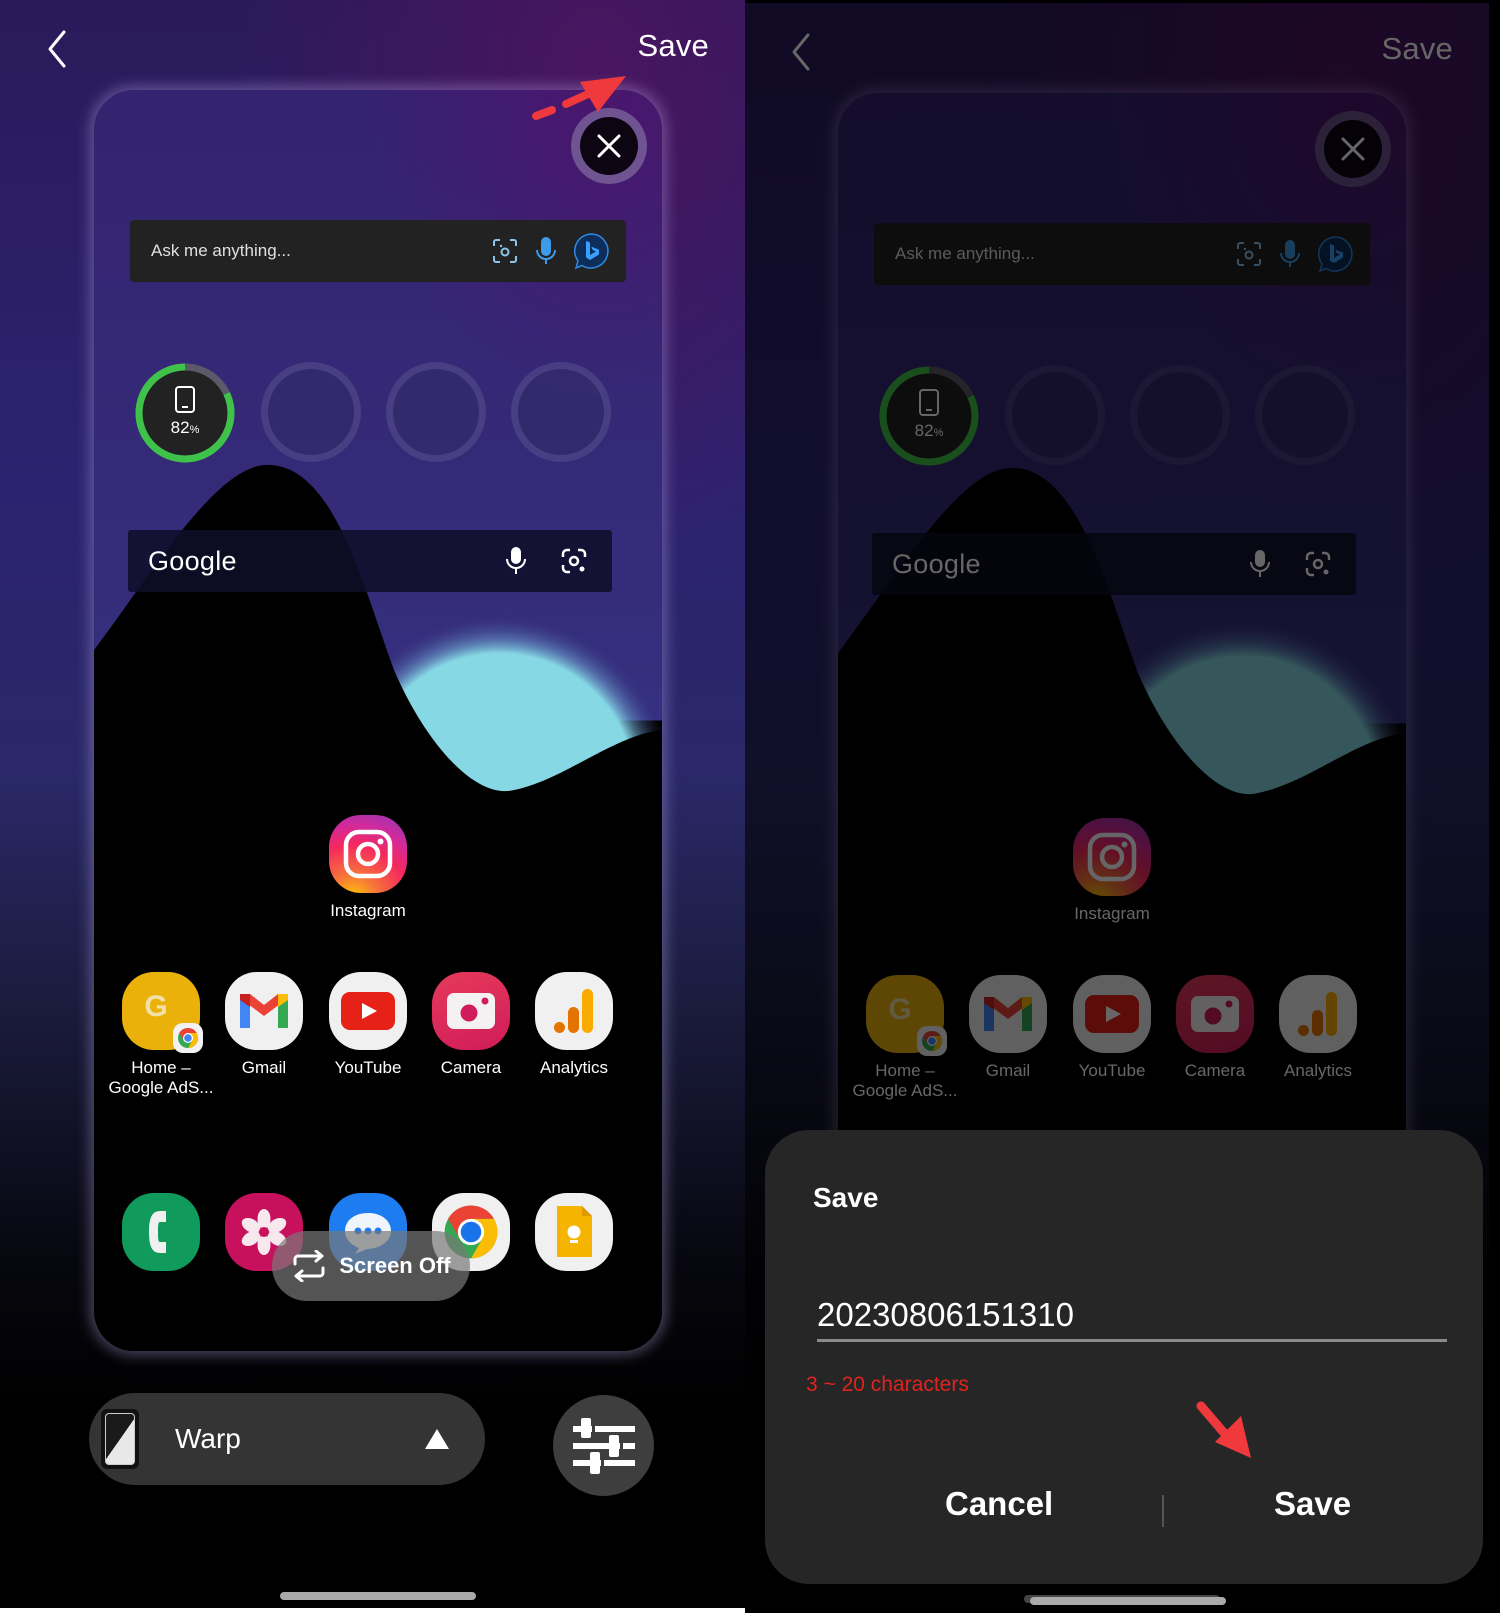  What do you see at coordinates (368, 854) in the screenshot?
I see `instagram-icon` at bounding box center [368, 854].